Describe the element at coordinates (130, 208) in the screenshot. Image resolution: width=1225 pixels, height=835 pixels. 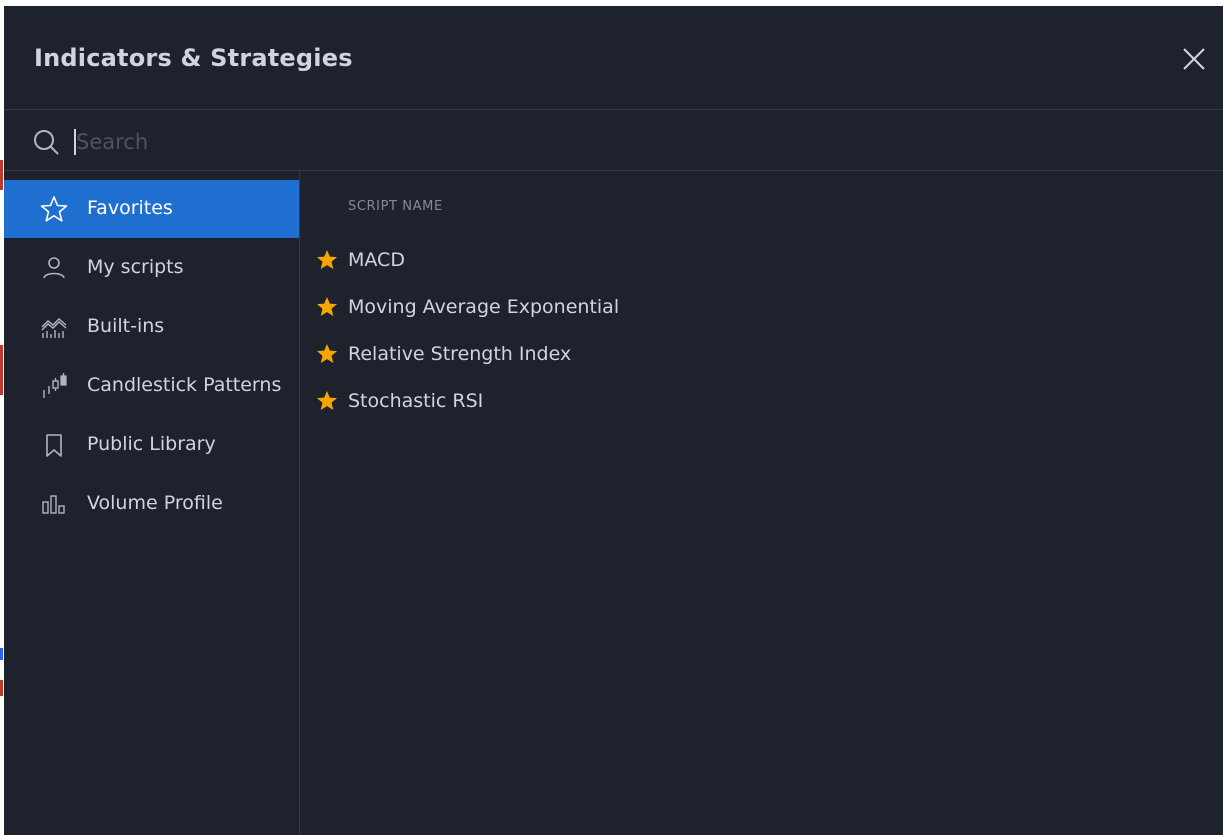
I see `sidebar-item-label: Favorites` at that location.